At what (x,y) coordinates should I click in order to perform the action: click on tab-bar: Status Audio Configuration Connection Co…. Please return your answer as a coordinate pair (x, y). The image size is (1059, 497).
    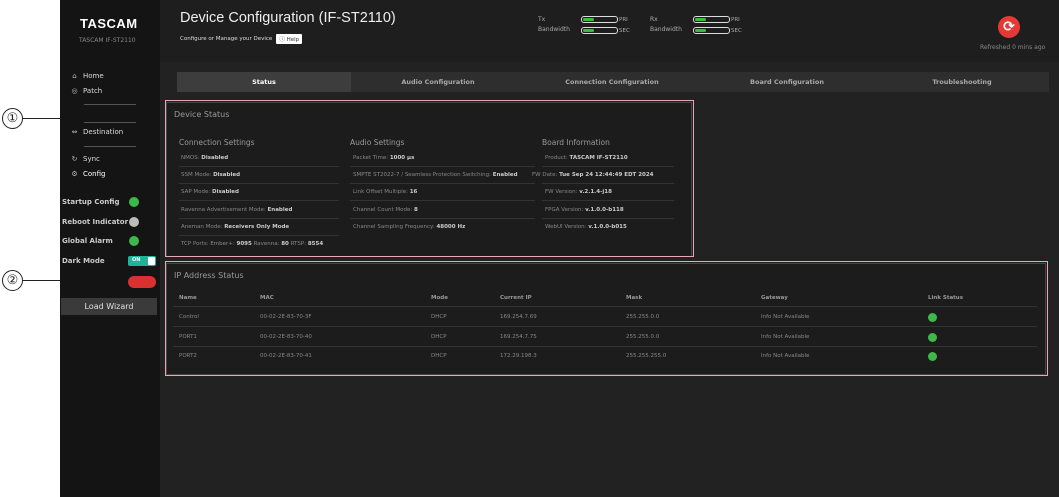
    Looking at the image, I should click on (613, 82).